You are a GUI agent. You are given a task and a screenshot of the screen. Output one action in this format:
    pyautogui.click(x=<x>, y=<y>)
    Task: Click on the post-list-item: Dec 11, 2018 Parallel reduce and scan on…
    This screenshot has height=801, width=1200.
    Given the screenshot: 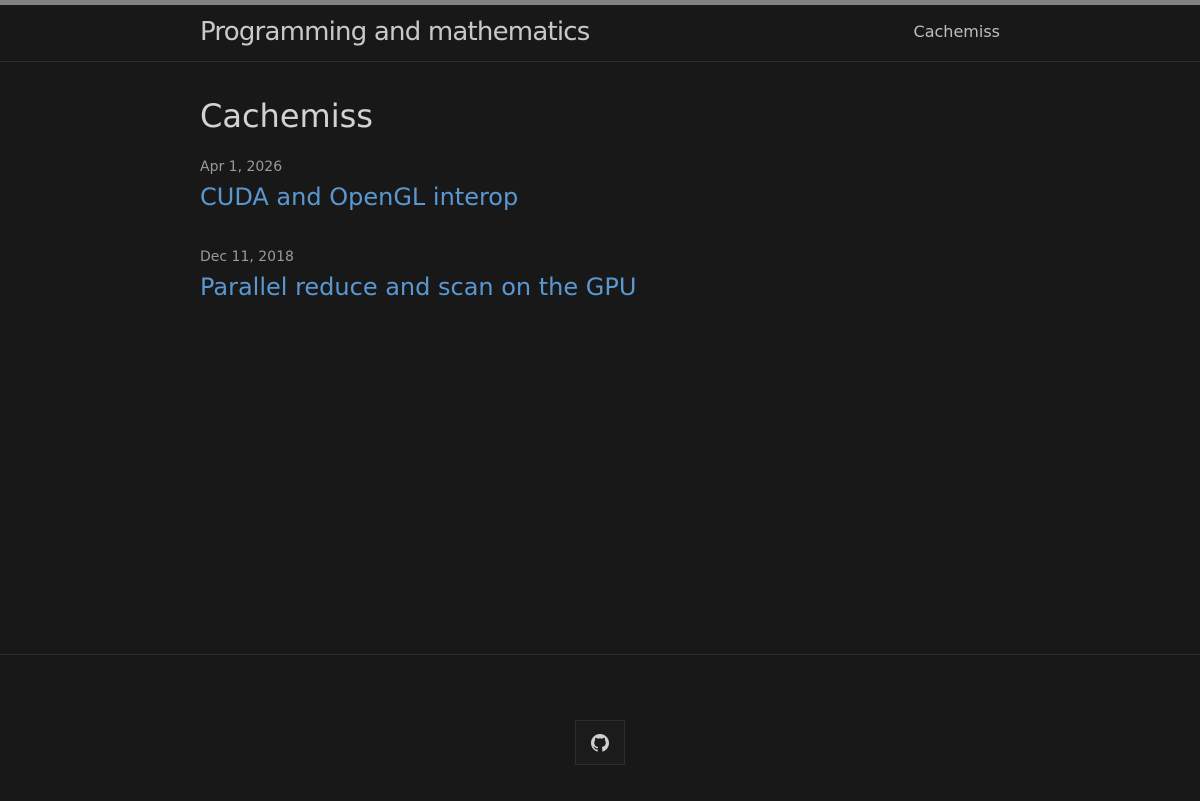 What is the action you would take?
    pyautogui.click(x=418, y=292)
    